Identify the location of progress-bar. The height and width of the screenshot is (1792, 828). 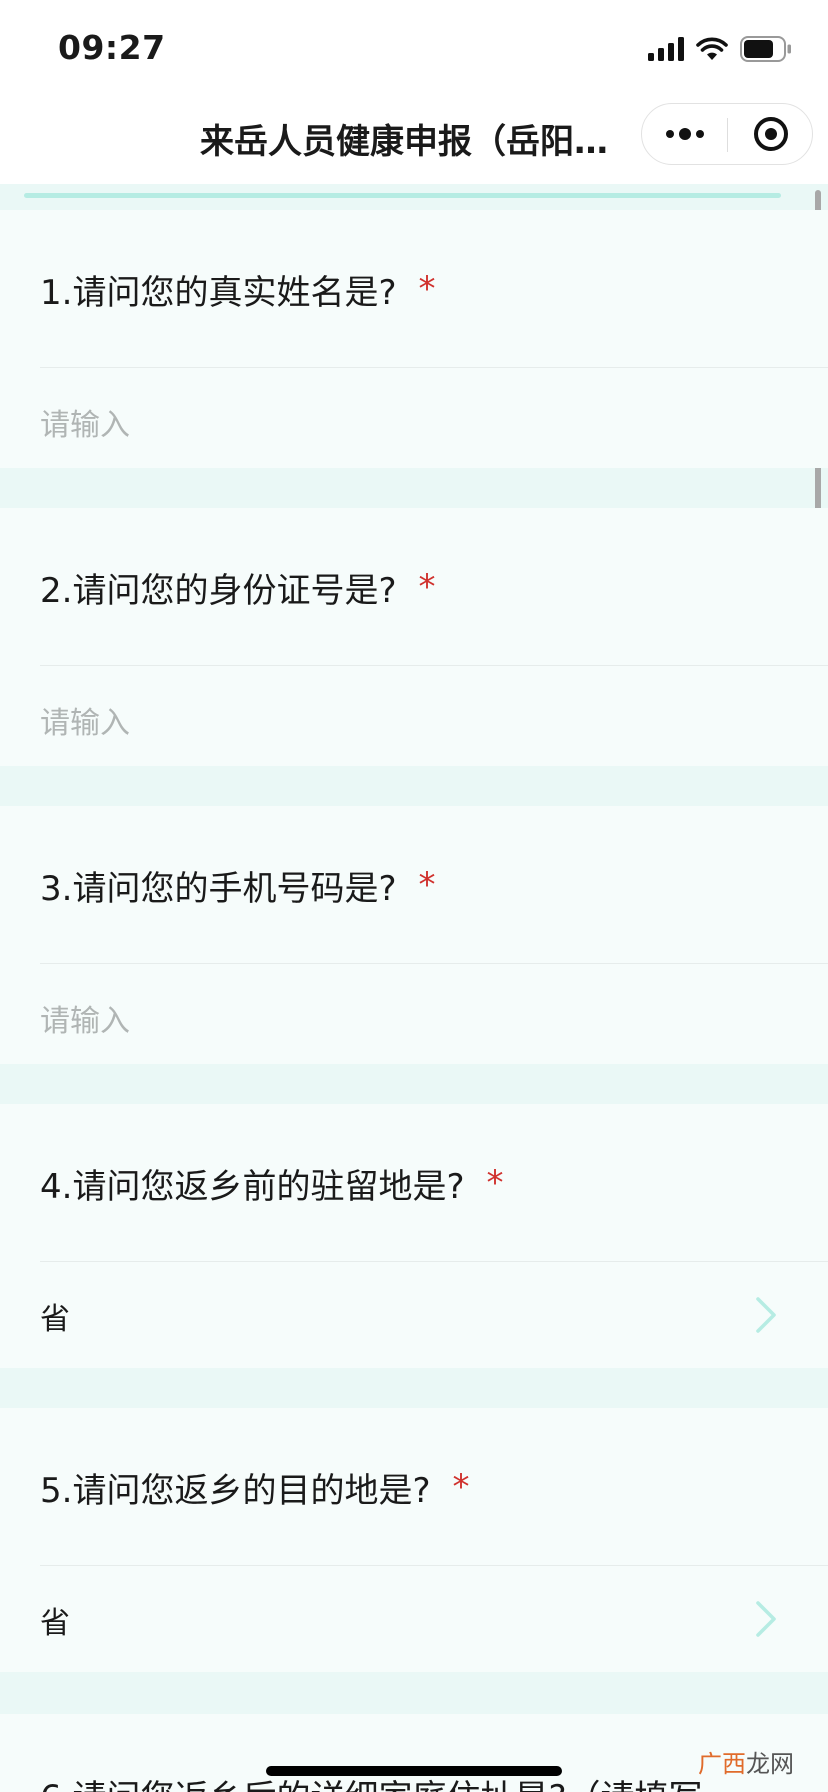
(414, 197).